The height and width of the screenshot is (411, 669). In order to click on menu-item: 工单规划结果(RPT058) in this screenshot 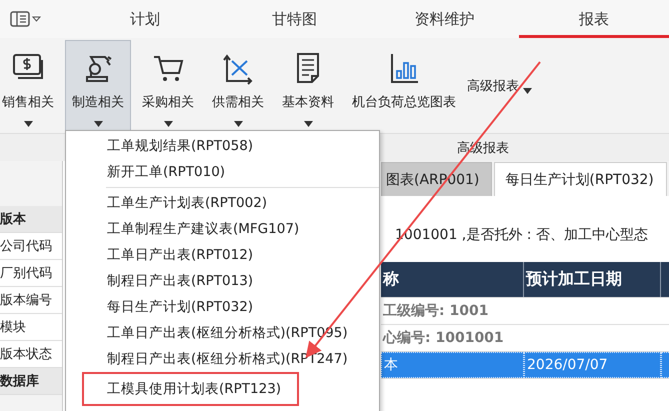, I will do `click(222, 146)`.